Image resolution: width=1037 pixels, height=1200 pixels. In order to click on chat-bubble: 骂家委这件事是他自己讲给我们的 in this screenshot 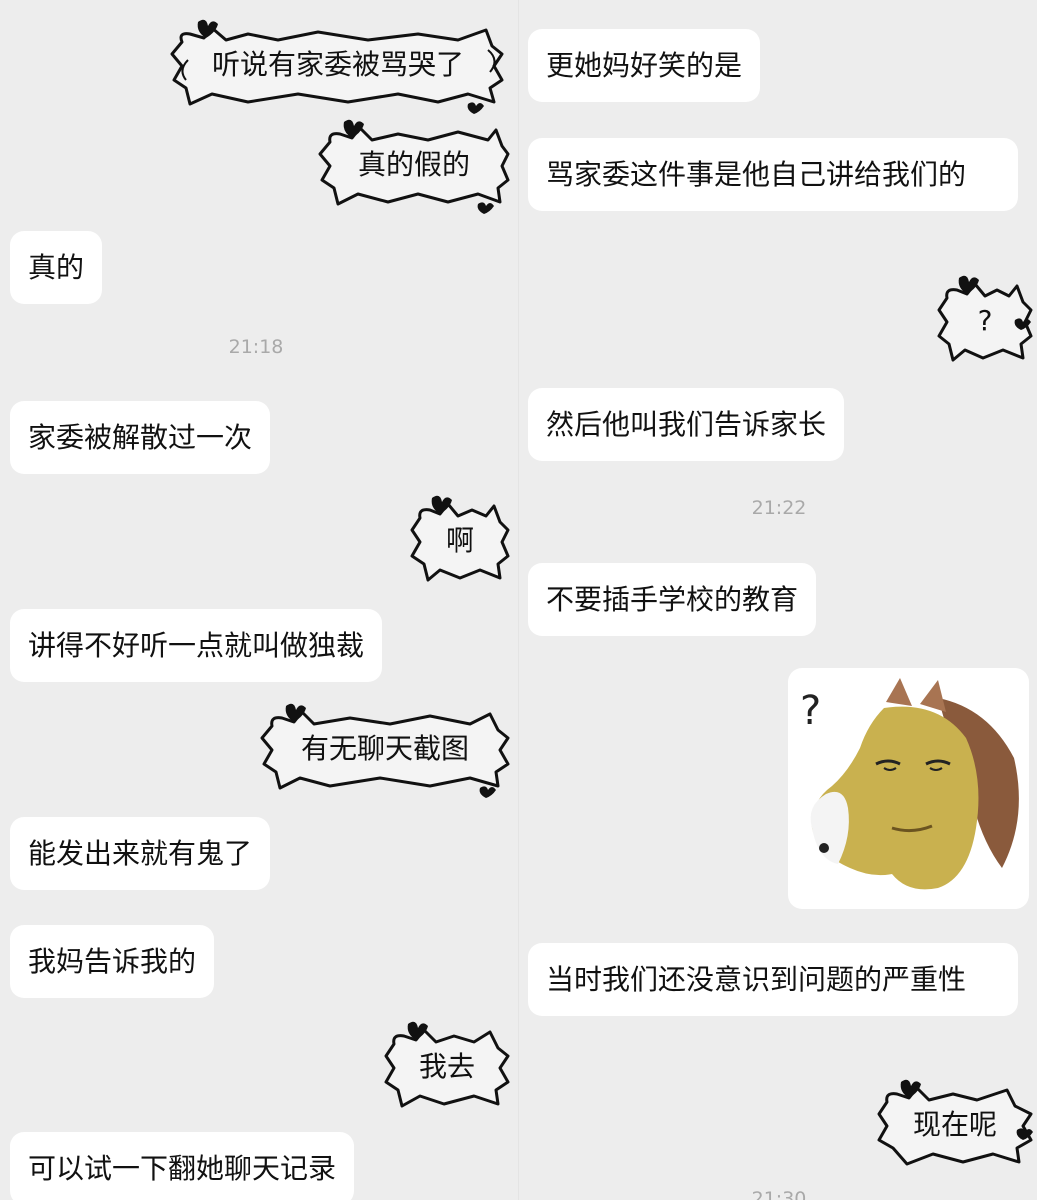, I will do `click(773, 174)`.